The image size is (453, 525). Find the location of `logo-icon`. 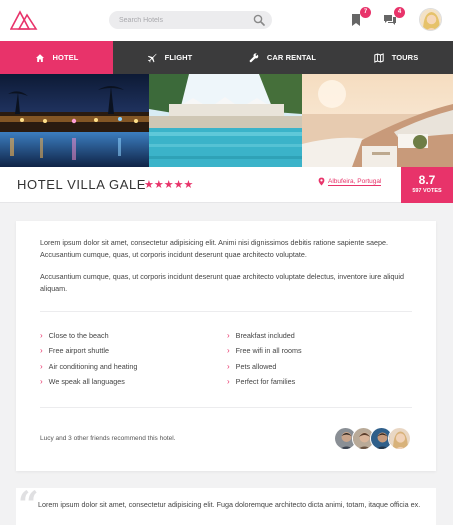

logo-icon is located at coordinates (24, 20).